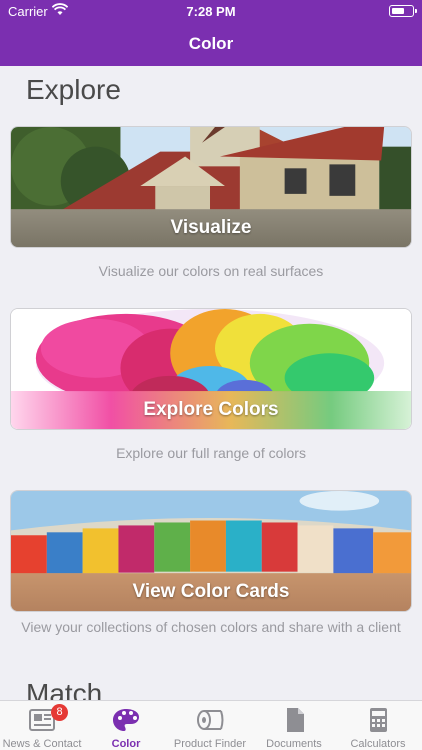 This screenshot has width=422, height=750. Describe the element at coordinates (211, 43) in the screenshot. I see `page-title: Color` at that location.